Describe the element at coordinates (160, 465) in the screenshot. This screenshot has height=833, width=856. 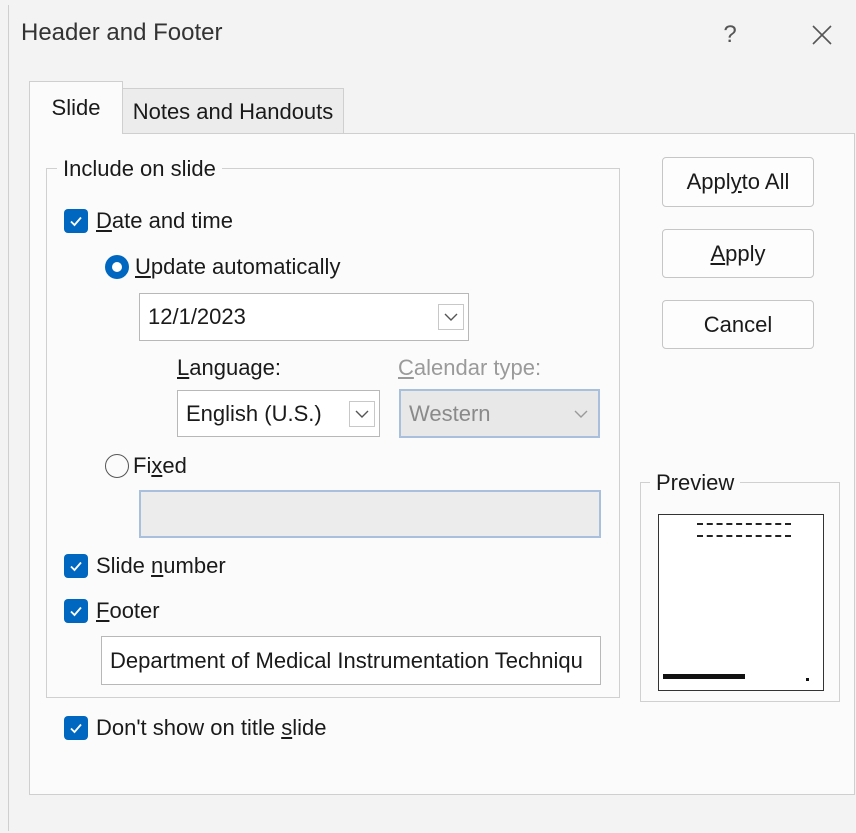
I see `fixed-label: Fixed` at that location.